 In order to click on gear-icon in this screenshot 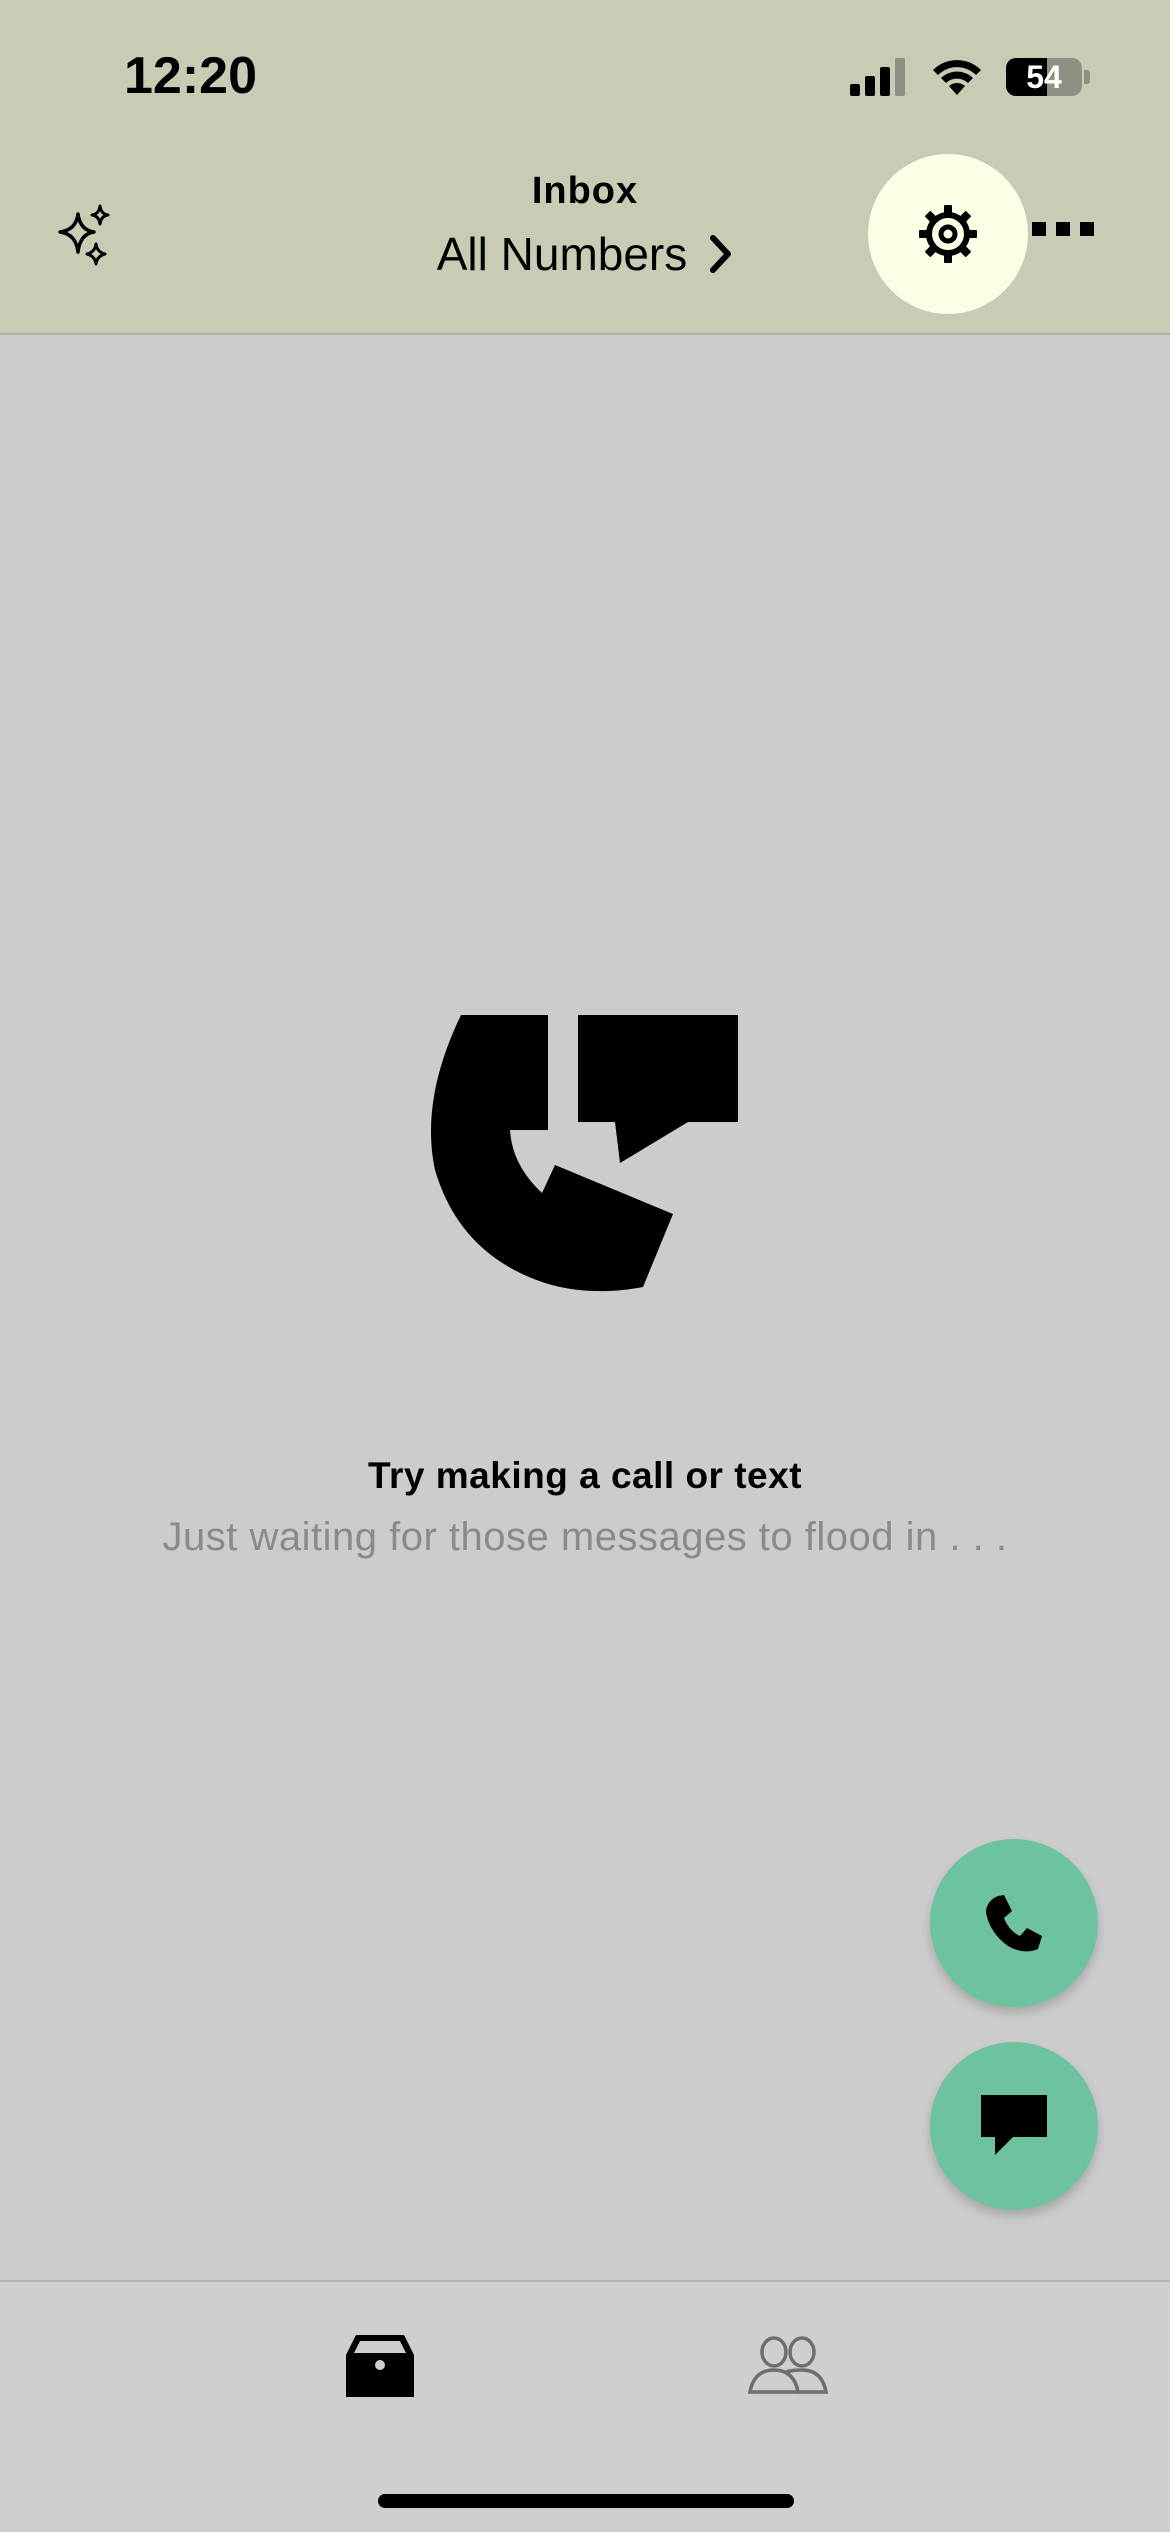, I will do `click(948, 234)`.